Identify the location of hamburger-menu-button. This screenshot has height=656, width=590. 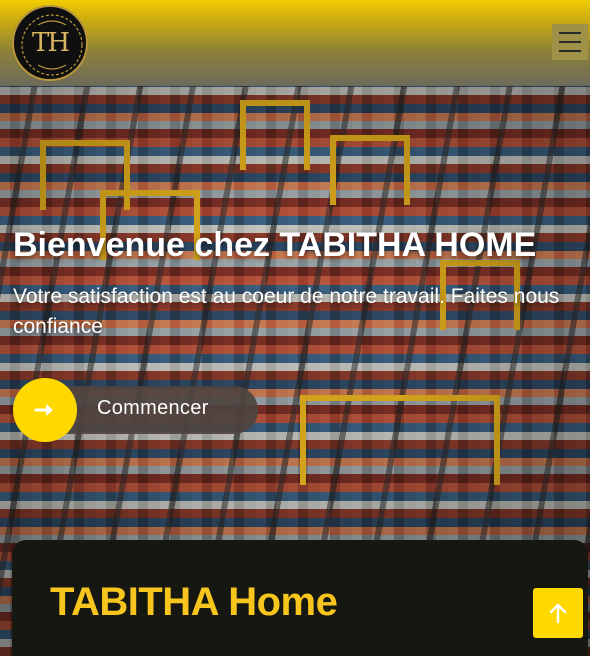
(570, 42).